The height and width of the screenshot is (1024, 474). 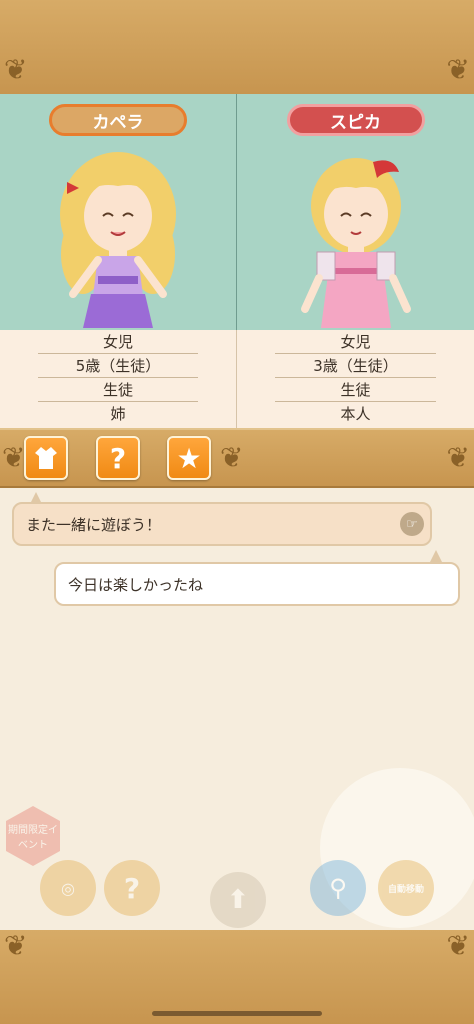 I want to click on tab-bar: ❦ ❦ ❦, so click(x=237, y=458).